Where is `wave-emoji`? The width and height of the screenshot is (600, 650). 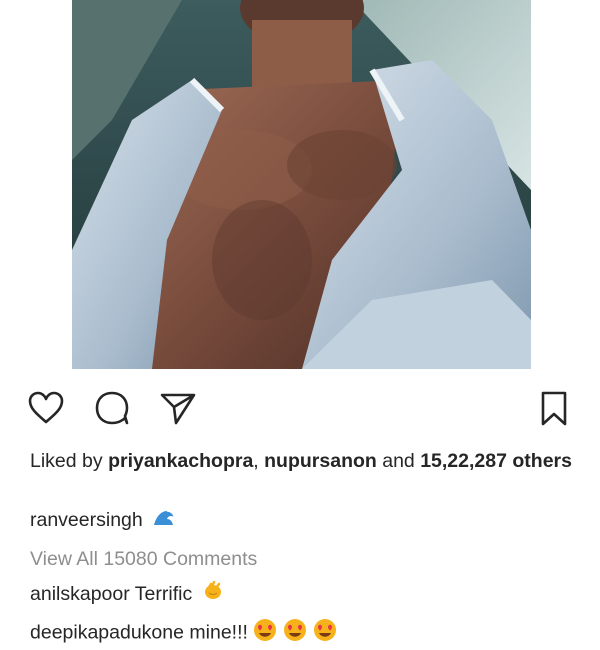 wave-emoji is located at coordinates (164, 520).